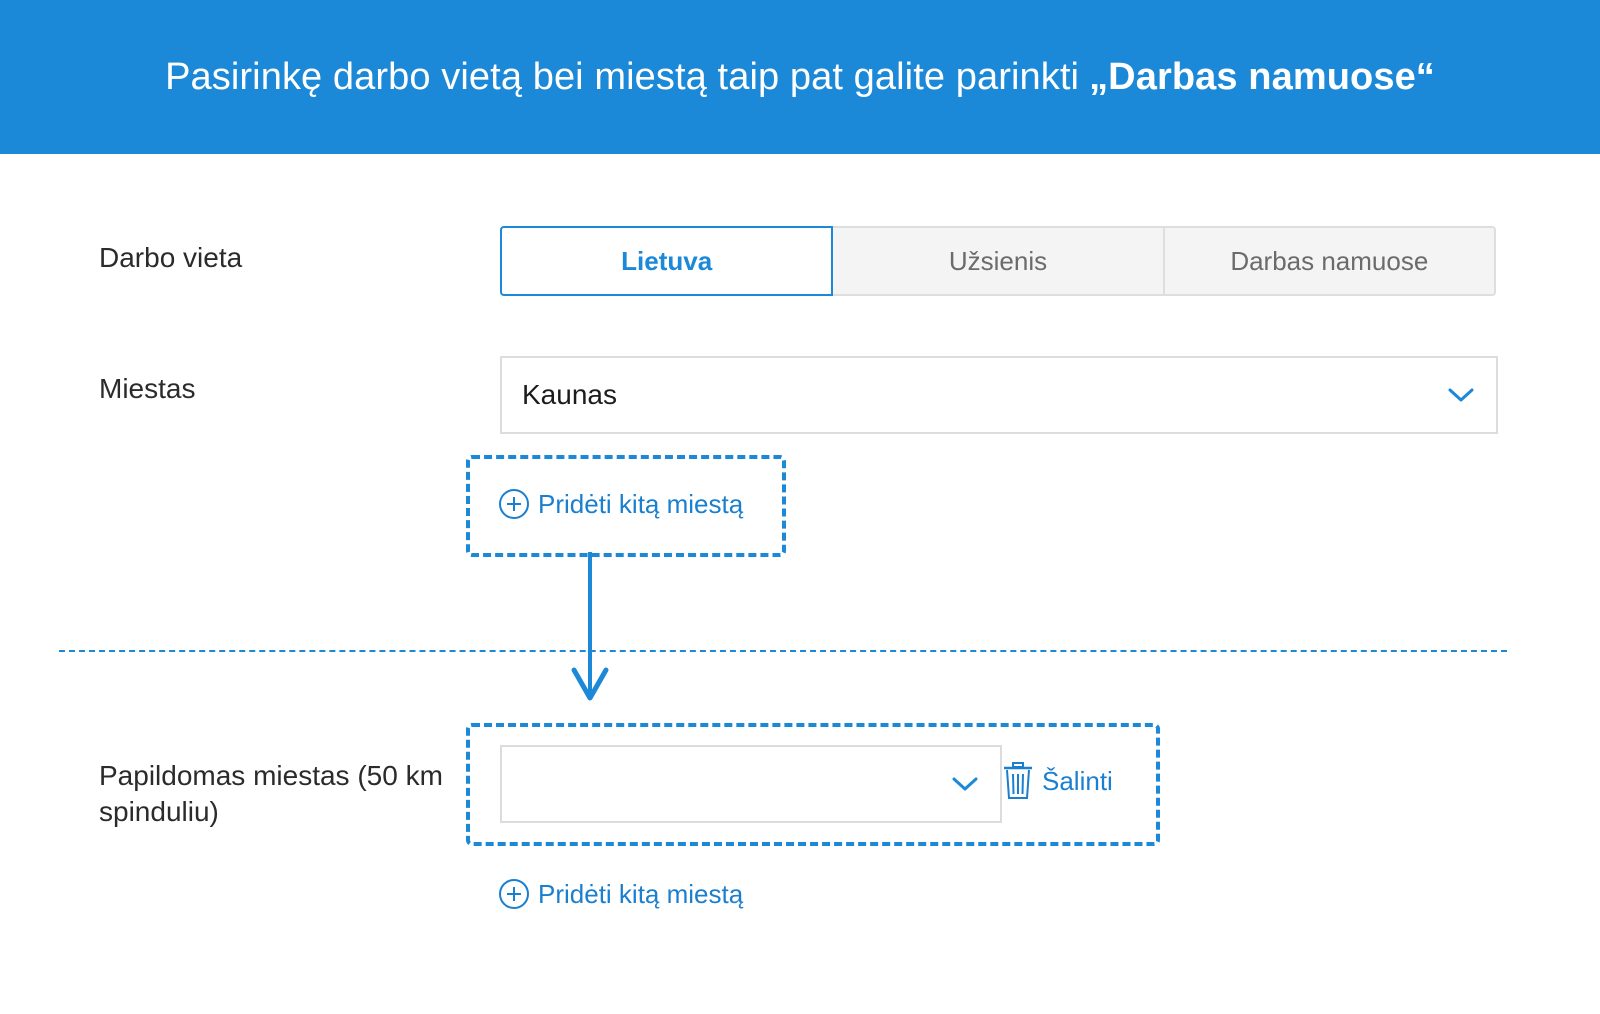  What do you see at coordinates (1077, 780) in the screenshot?
I see `remove-city-label: Šalinti` at bounding box center [1077, 780].